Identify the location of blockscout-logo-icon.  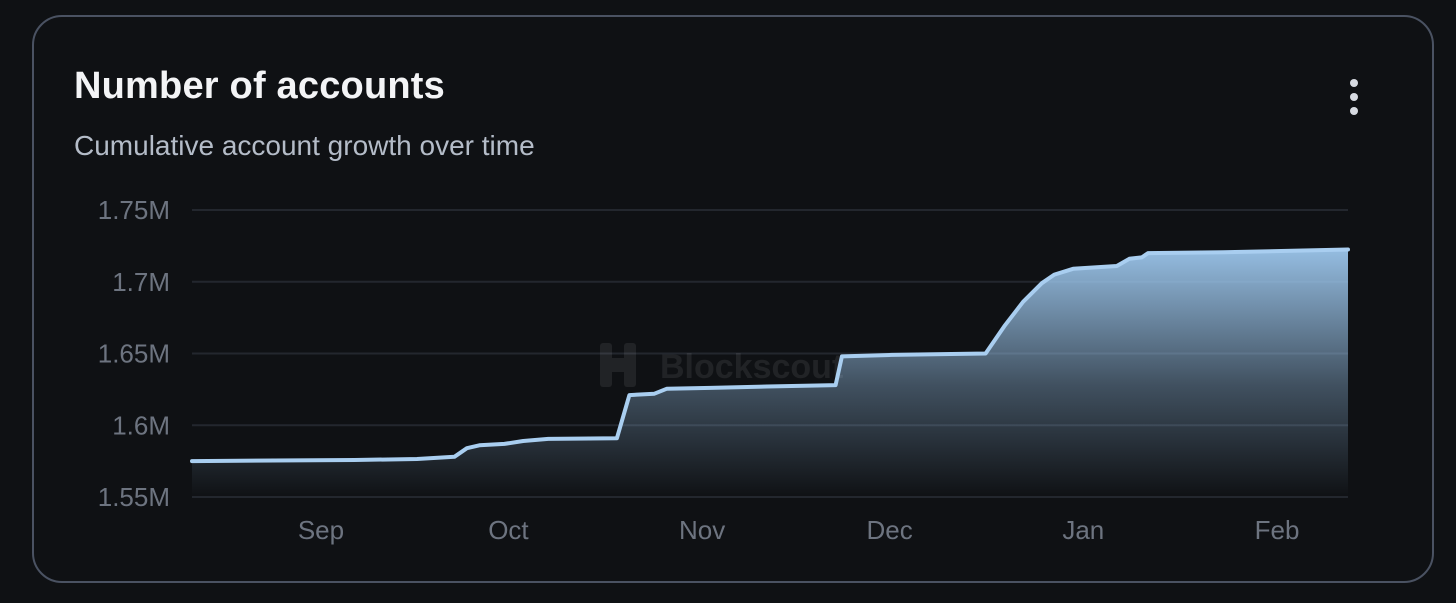
(618, 365).